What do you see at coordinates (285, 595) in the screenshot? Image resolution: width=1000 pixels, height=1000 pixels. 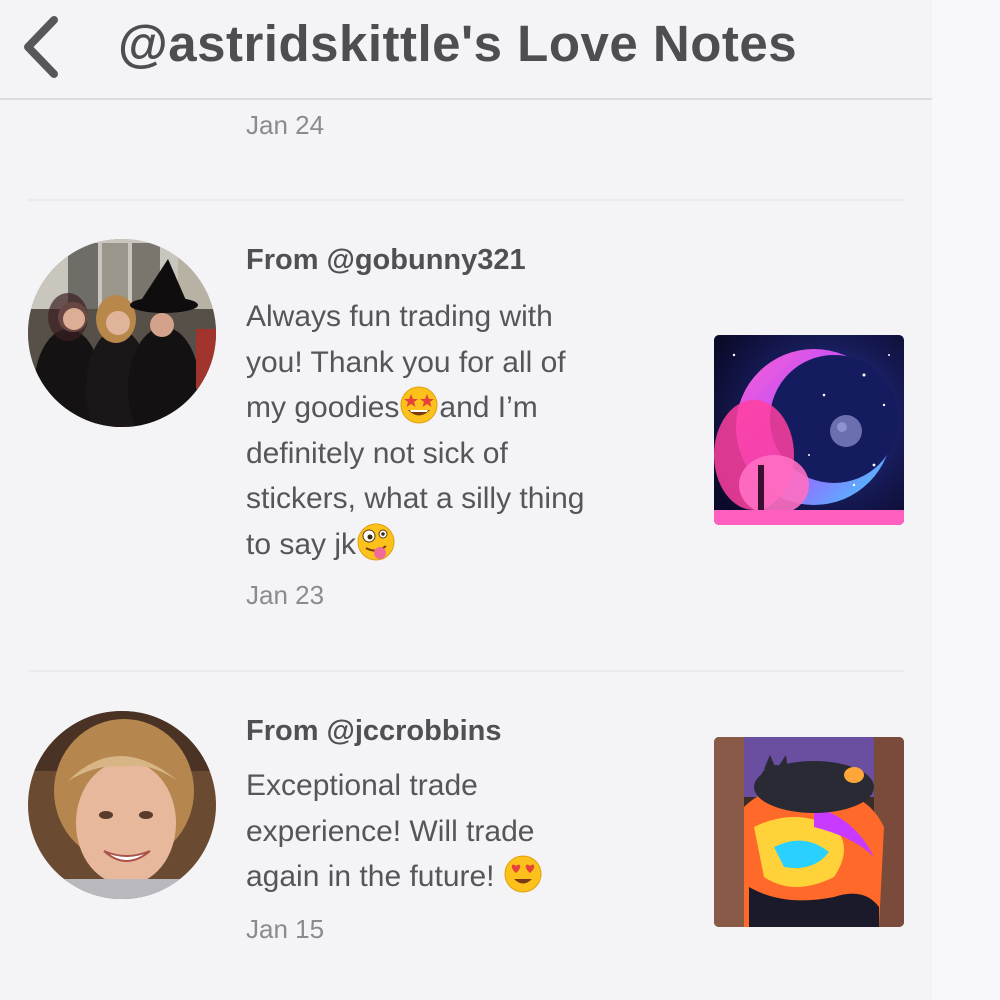 I see `note-date: Jan 23` at bounding box center [285, 595].